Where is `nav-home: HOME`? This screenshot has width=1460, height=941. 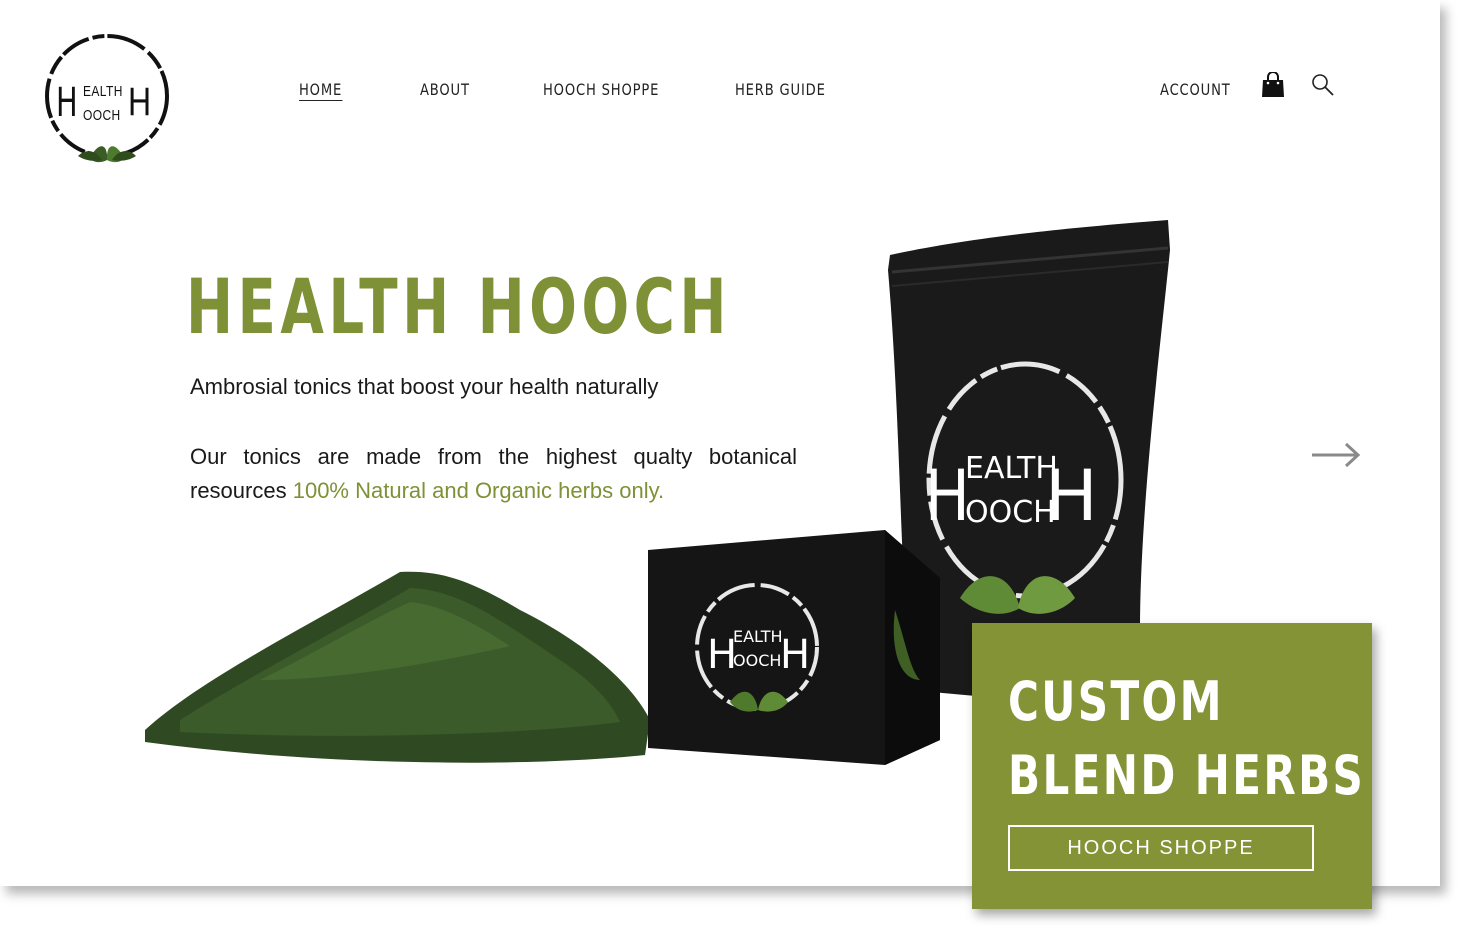
nav-home: HOME is located at coordinates (321, 90).